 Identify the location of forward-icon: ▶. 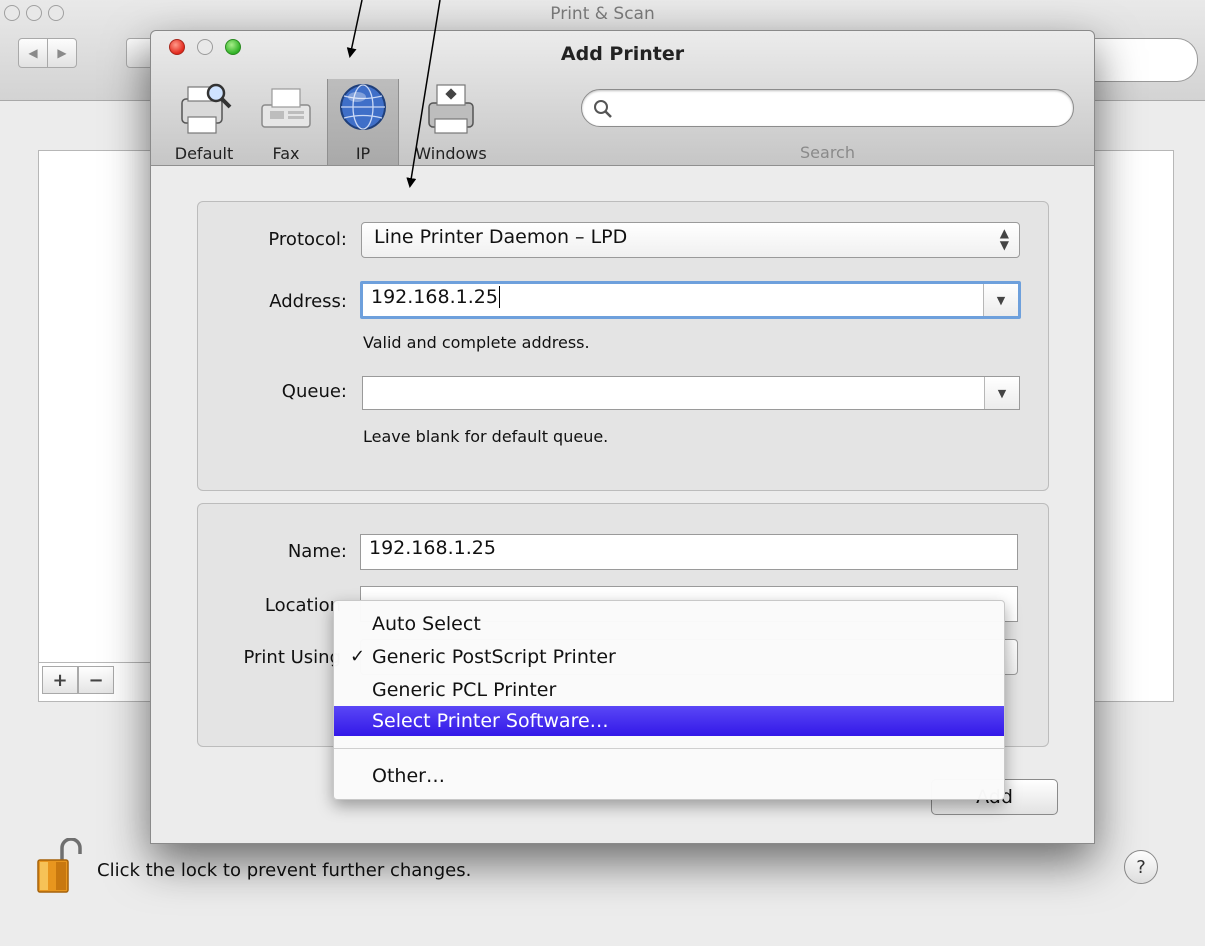
(62, 53).